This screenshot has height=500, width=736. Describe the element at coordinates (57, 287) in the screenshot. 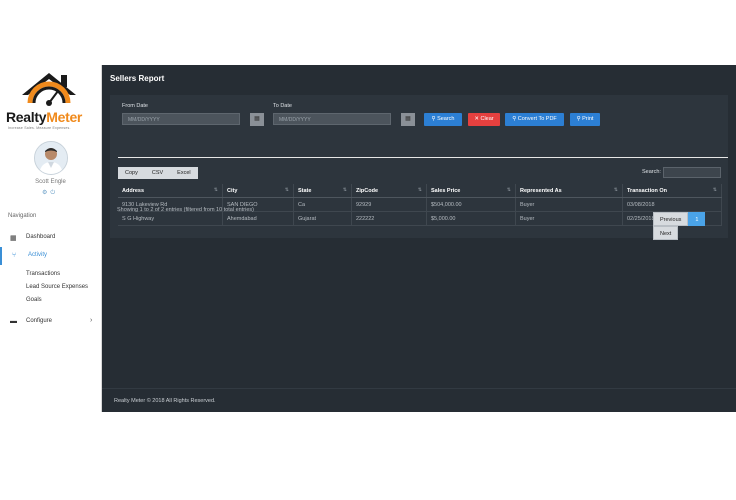

I see `sidebar-subitem-lead-source-expenses: Lead Source Expenses` at that location.